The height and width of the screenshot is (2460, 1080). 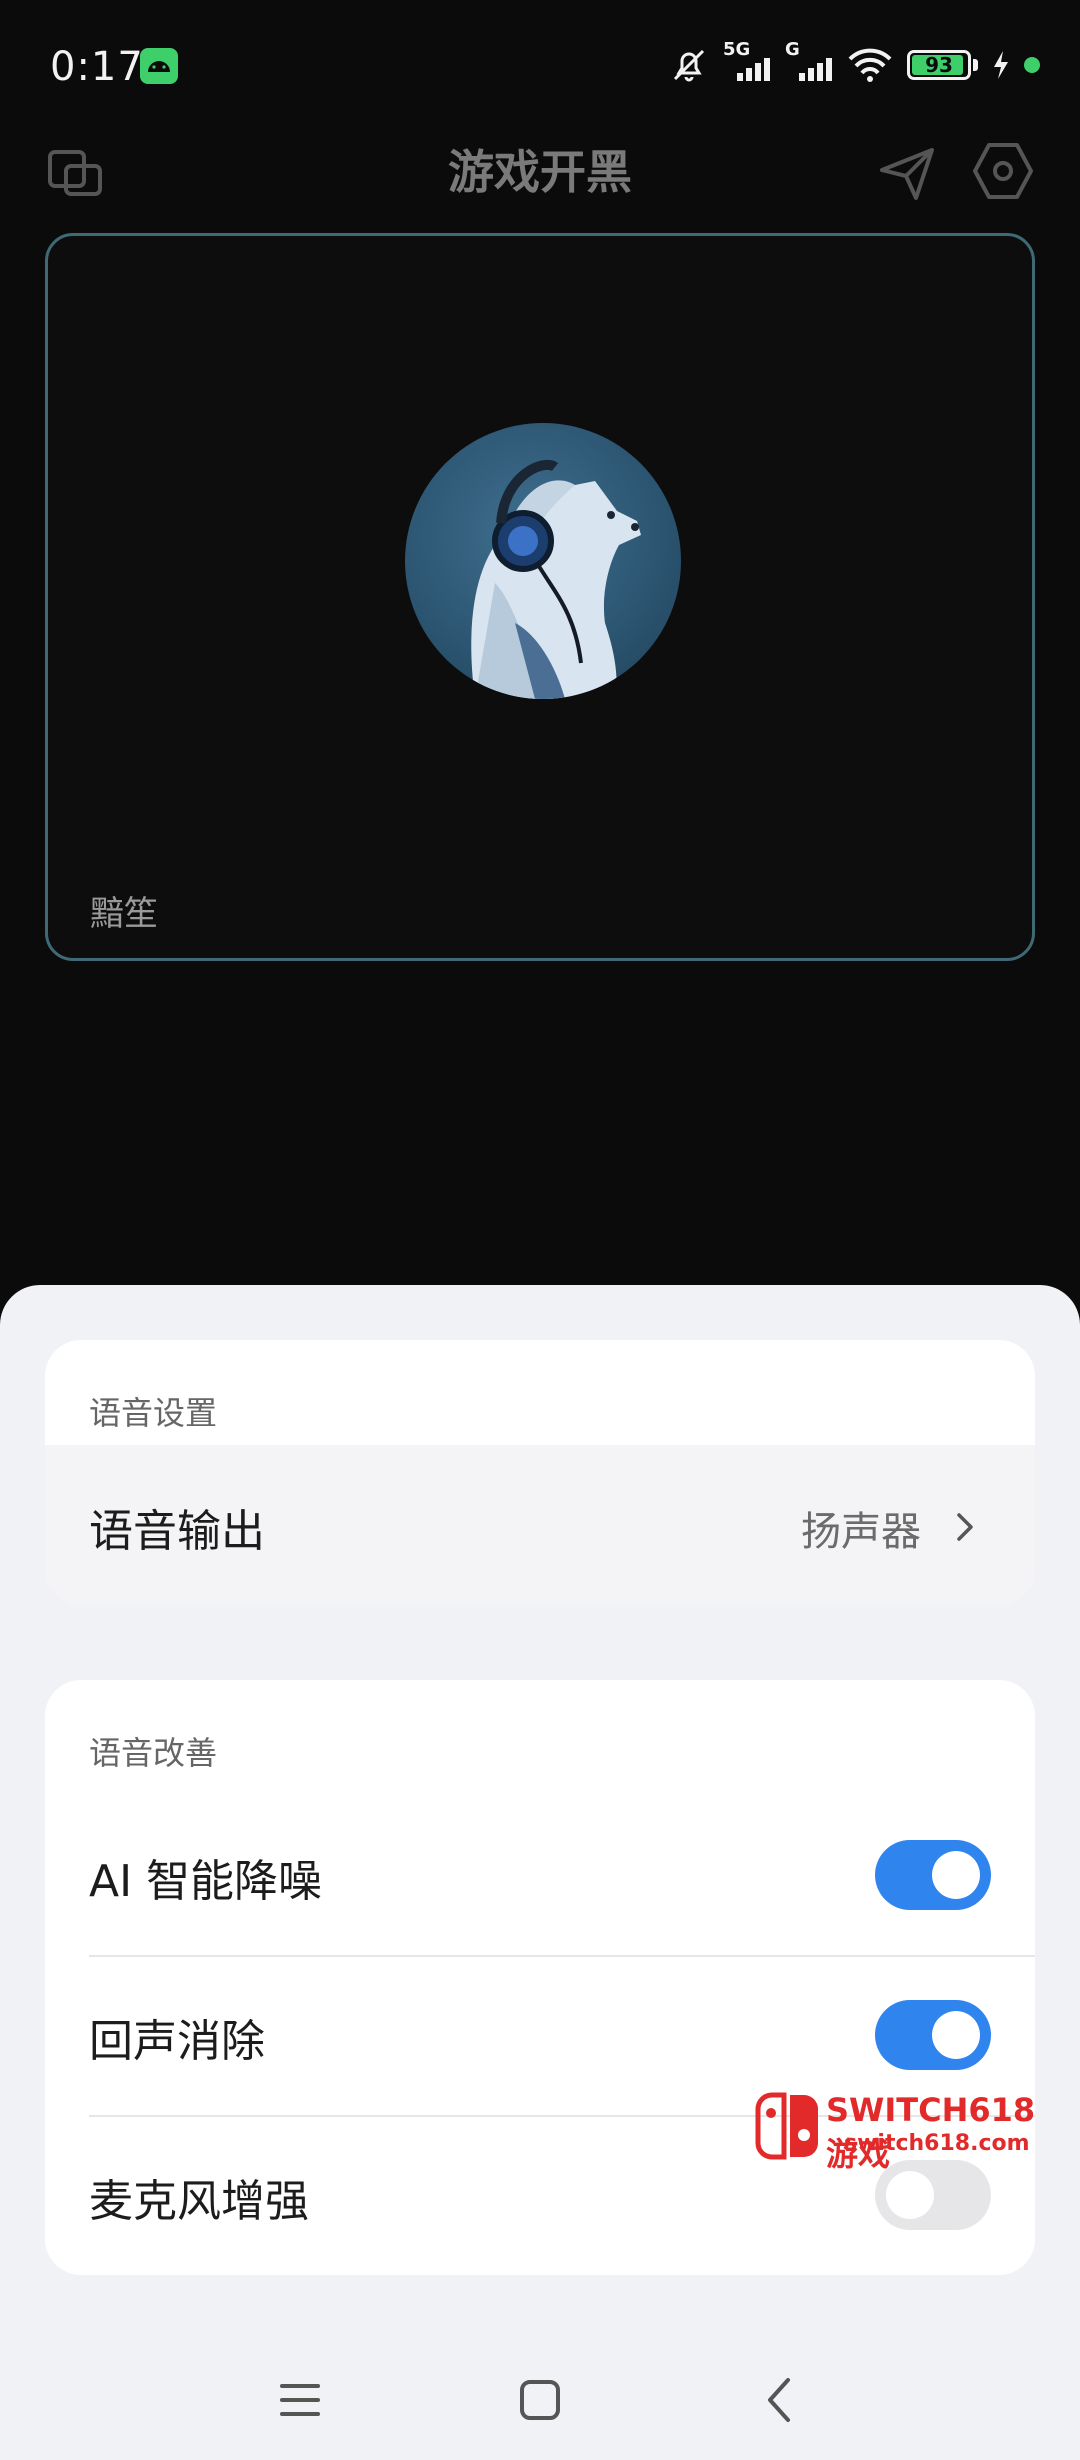 I want to click on header: 游戏开黑, so click(x=540, y=175).